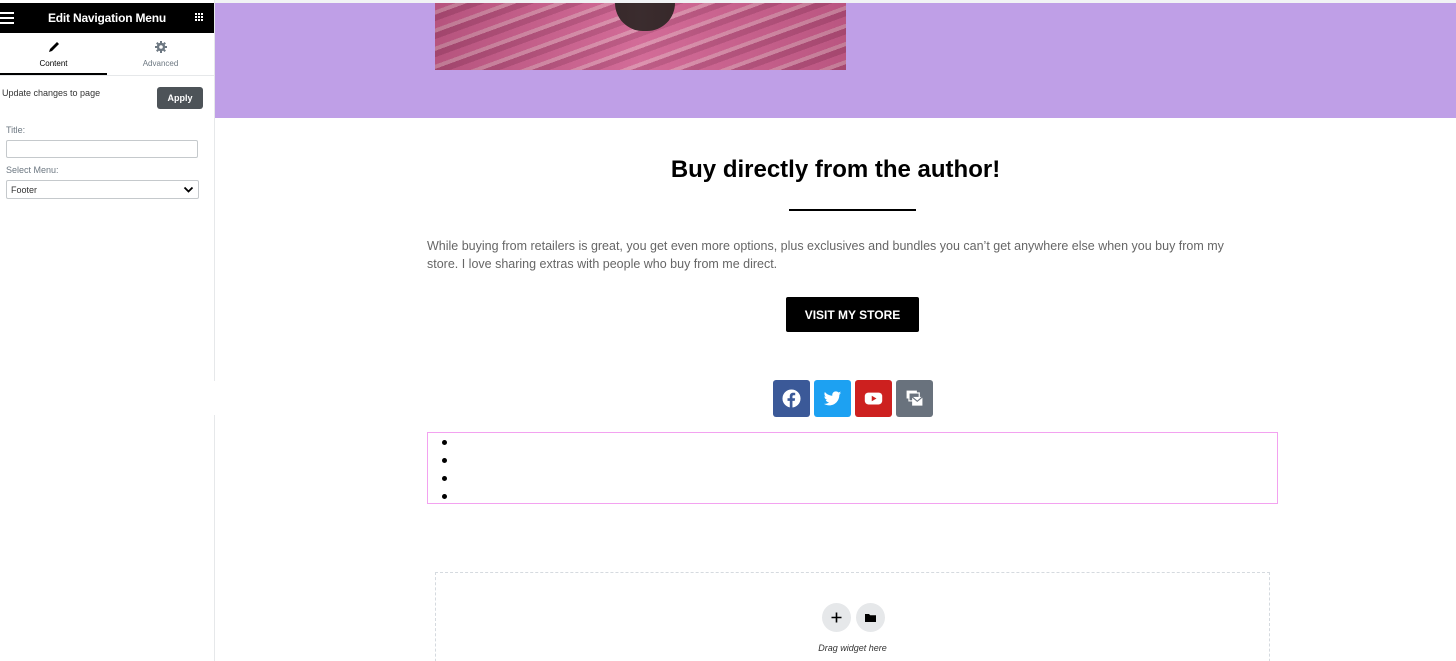  I want to click on section-heading: Buy directly from the author!, so click(835, 169).